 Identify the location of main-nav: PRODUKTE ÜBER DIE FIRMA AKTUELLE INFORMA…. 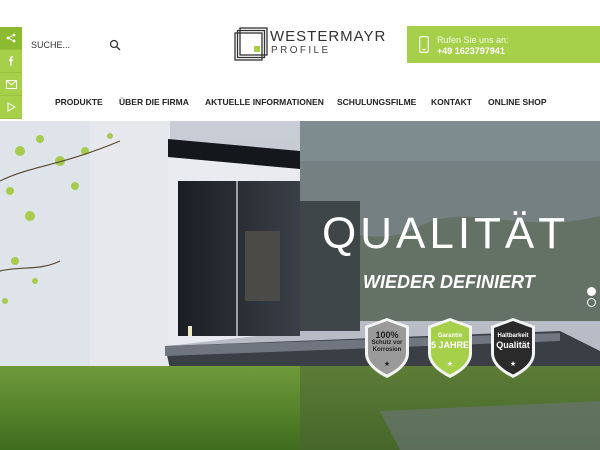
(300, 105).